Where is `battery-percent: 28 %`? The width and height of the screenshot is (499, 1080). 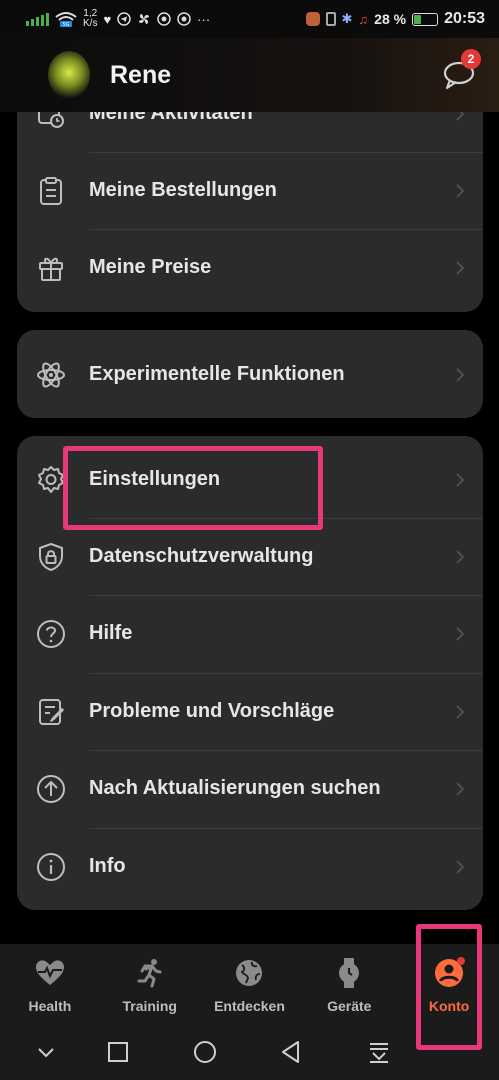
battery-percent: 28 % is located at coordinates (390, 19).